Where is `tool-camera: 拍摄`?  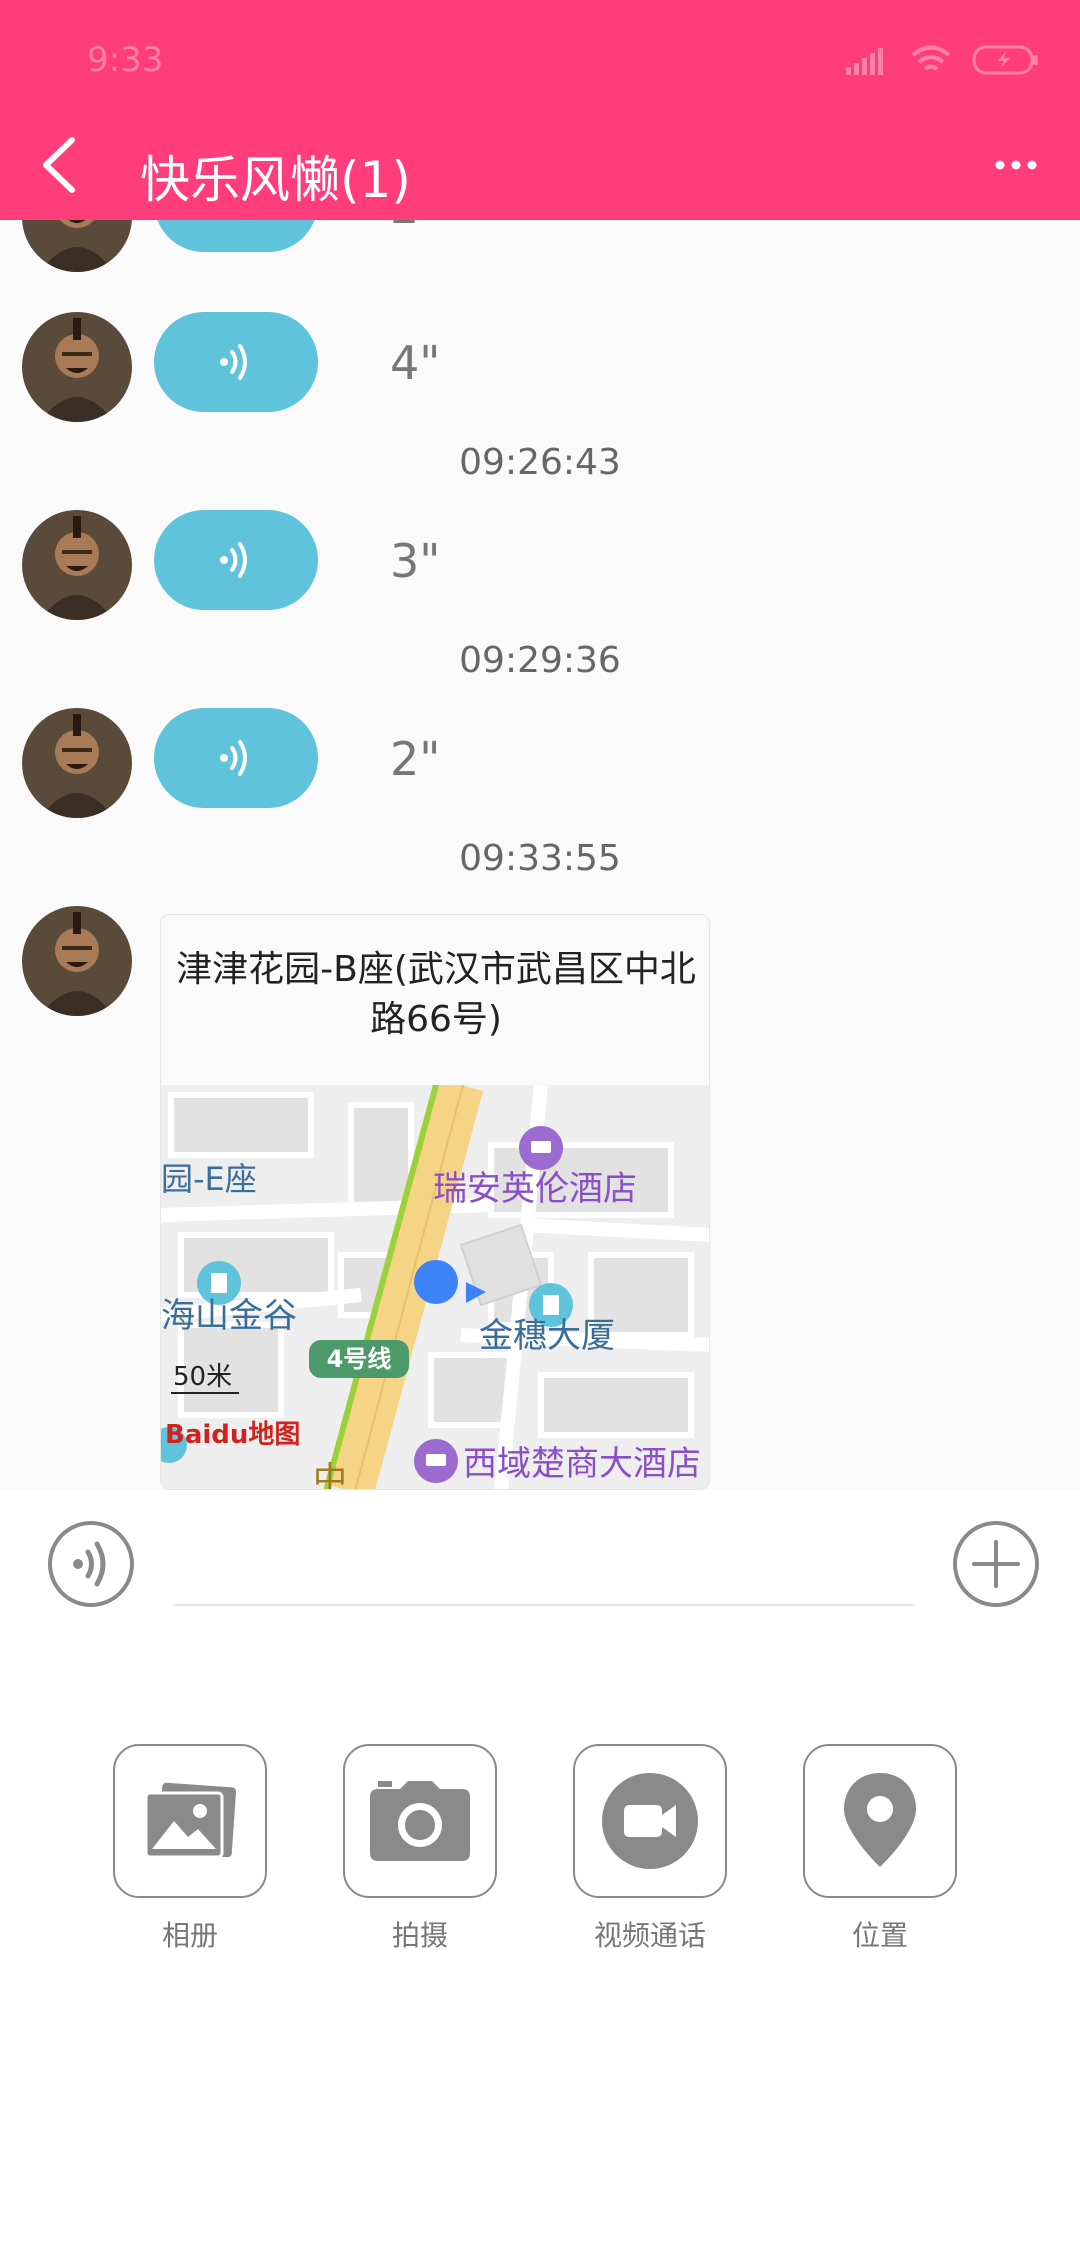
tool-camera: 拍摄 is located at coordinates (420, 1849).